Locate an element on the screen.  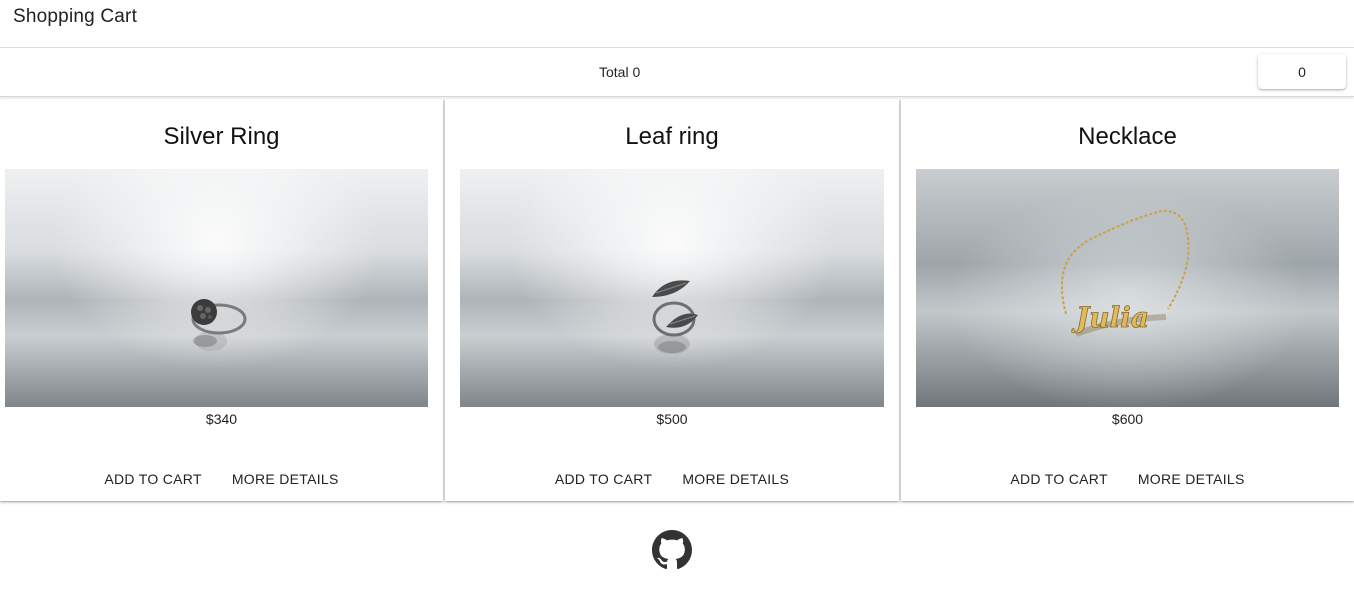
github-icon is located at coordinates (672, 550).